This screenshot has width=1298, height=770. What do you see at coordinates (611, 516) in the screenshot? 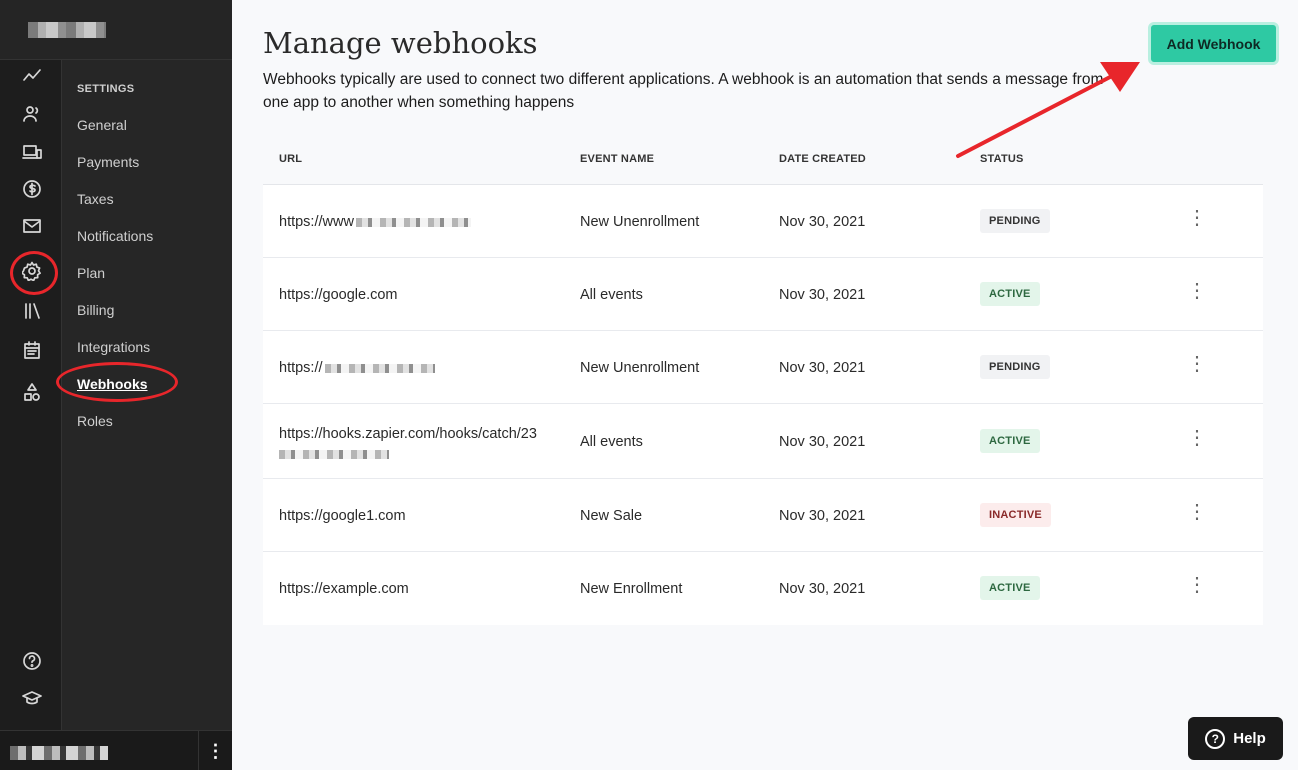
I see `event-name: New Sale` at bounding box center [611, 516].